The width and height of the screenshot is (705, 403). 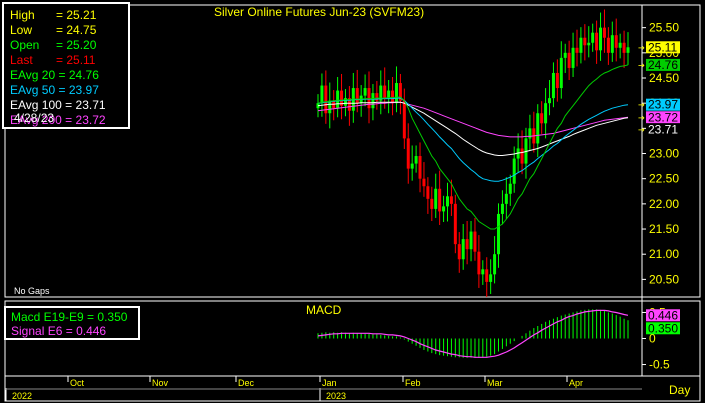 What do you see at coordinates (664, 204) in the screenshot?
I see `price-tick-label: 22.00` at bounding box center [664, 204].